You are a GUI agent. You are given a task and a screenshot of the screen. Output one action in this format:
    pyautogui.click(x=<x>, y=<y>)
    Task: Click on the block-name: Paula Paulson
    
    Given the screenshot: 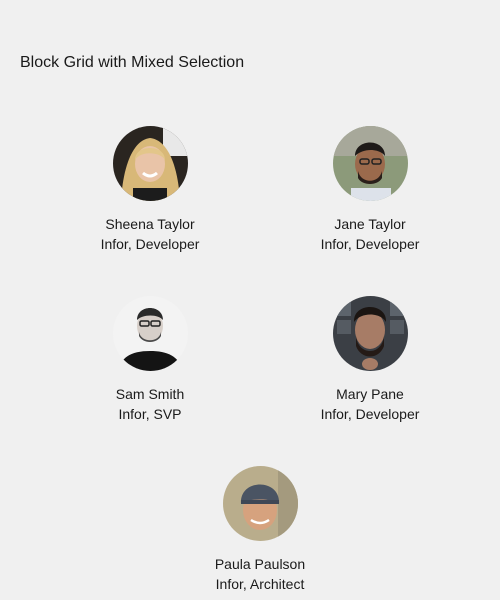 What is the action you would take?
    pyautogui.click(x=260, y=564)
    